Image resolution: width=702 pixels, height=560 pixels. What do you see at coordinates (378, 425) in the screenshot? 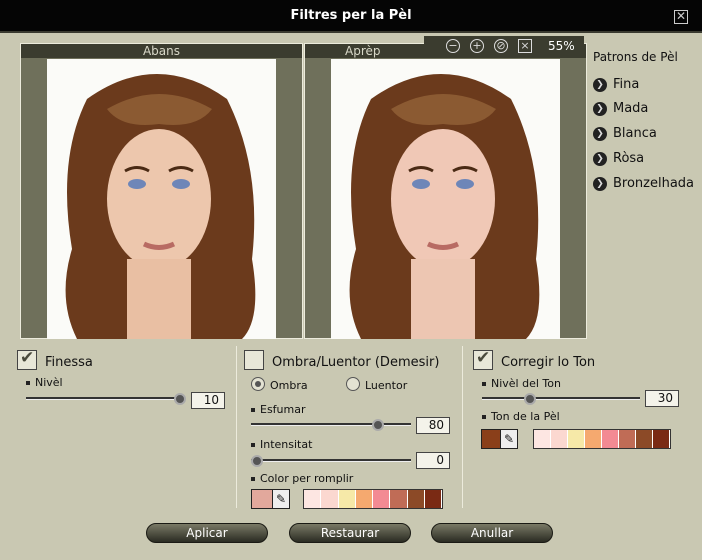
I see `blur-slider-thumb` at bounding box center [378, 425].